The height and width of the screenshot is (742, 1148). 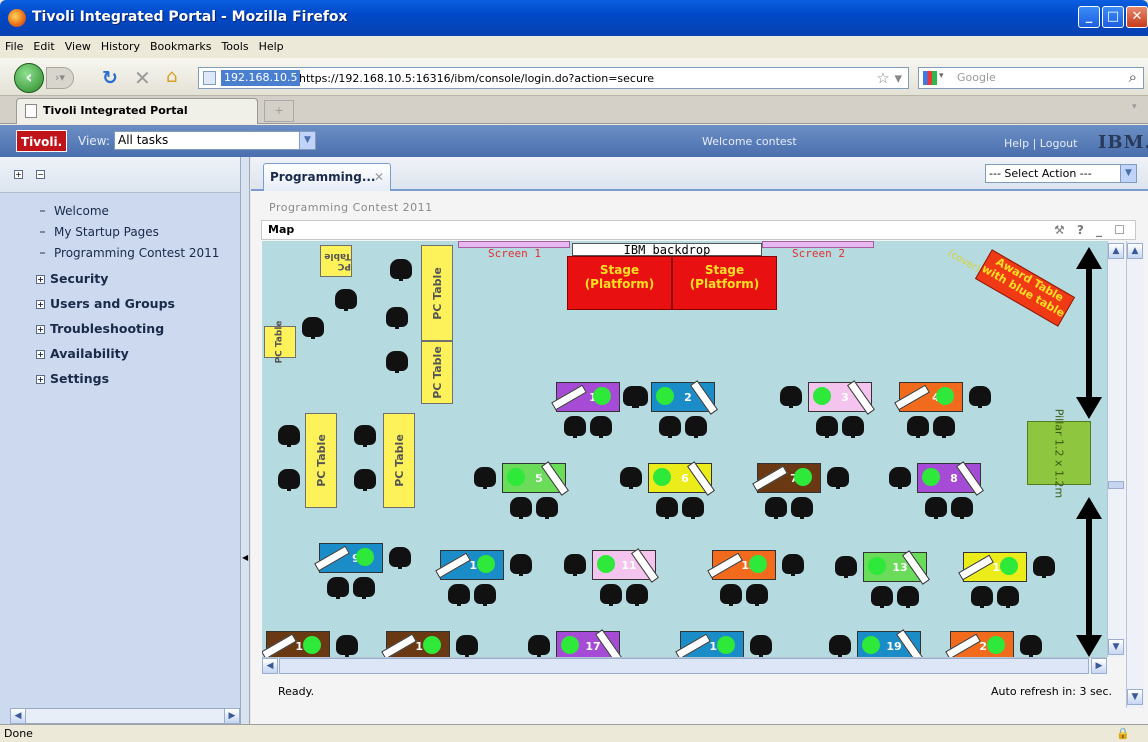 I want to click on team-desk-15: 15, so click(x=296, y=644).